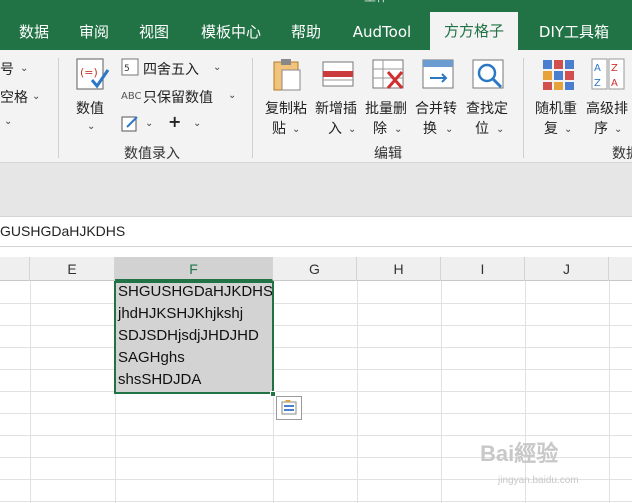  What do you see at coordinates (574, 32) in the screenshot?
I see `tab-diy-toolbox: DIY工具箱` at bounding box center [574, 32].